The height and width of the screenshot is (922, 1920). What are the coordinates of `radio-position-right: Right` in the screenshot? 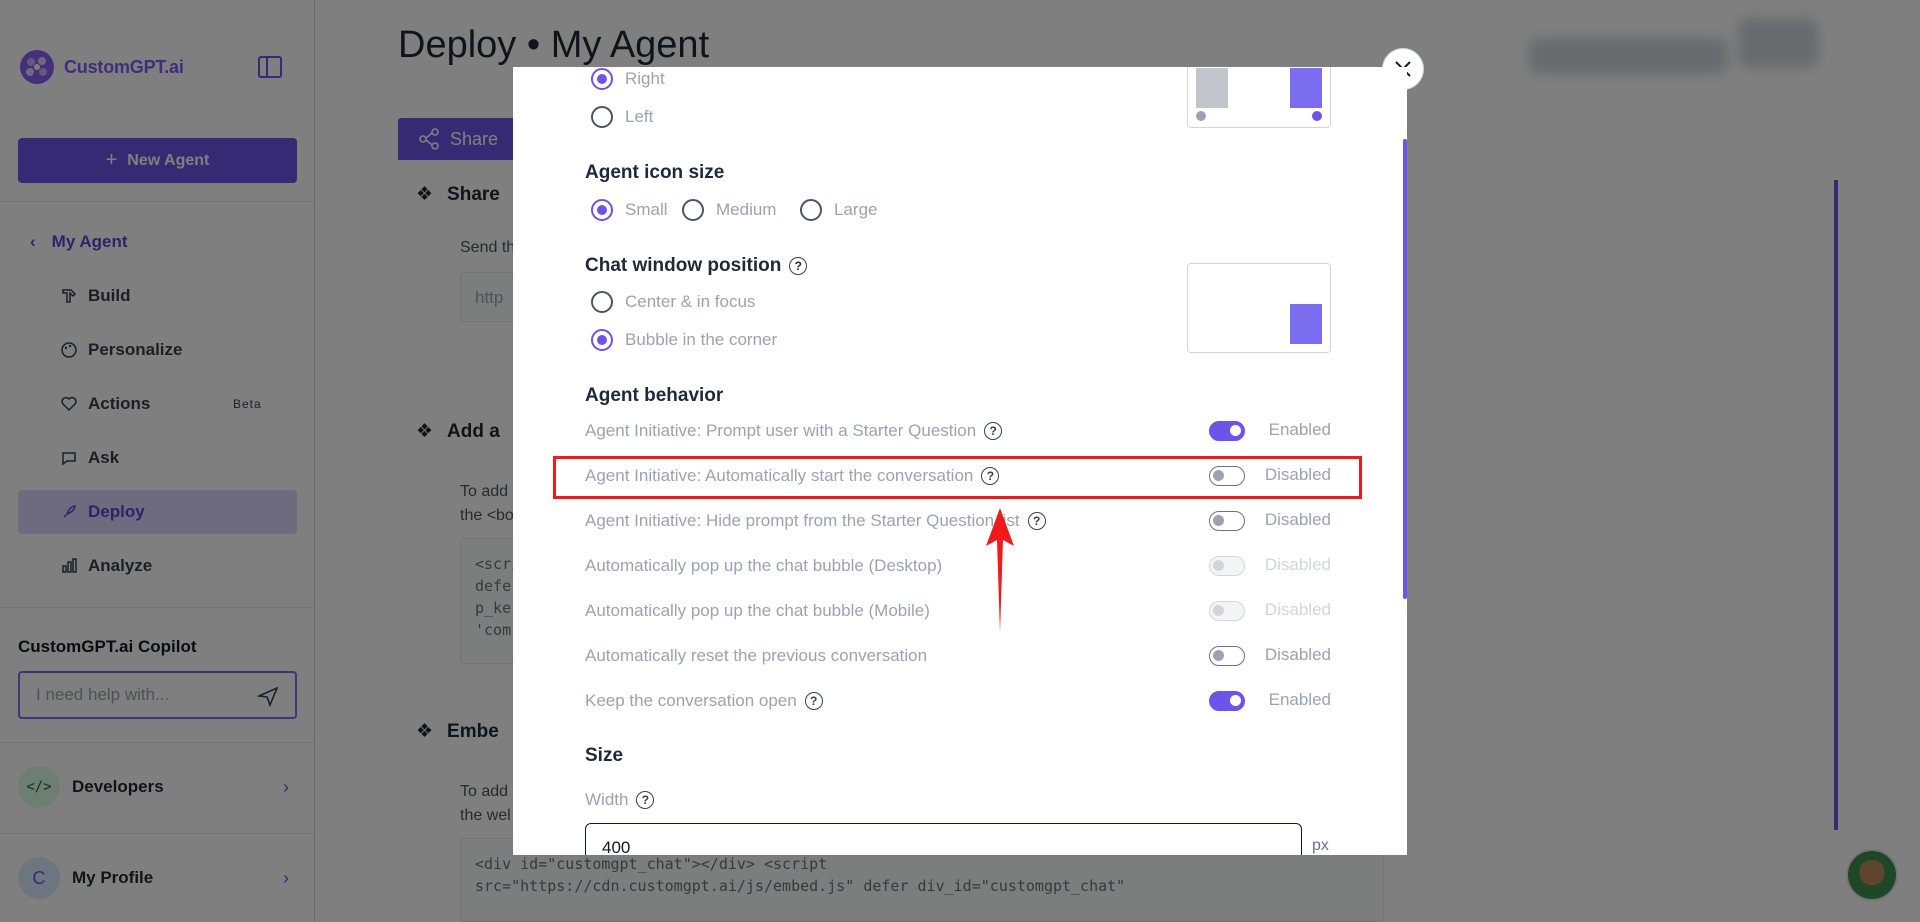 It's located at (628, 79).